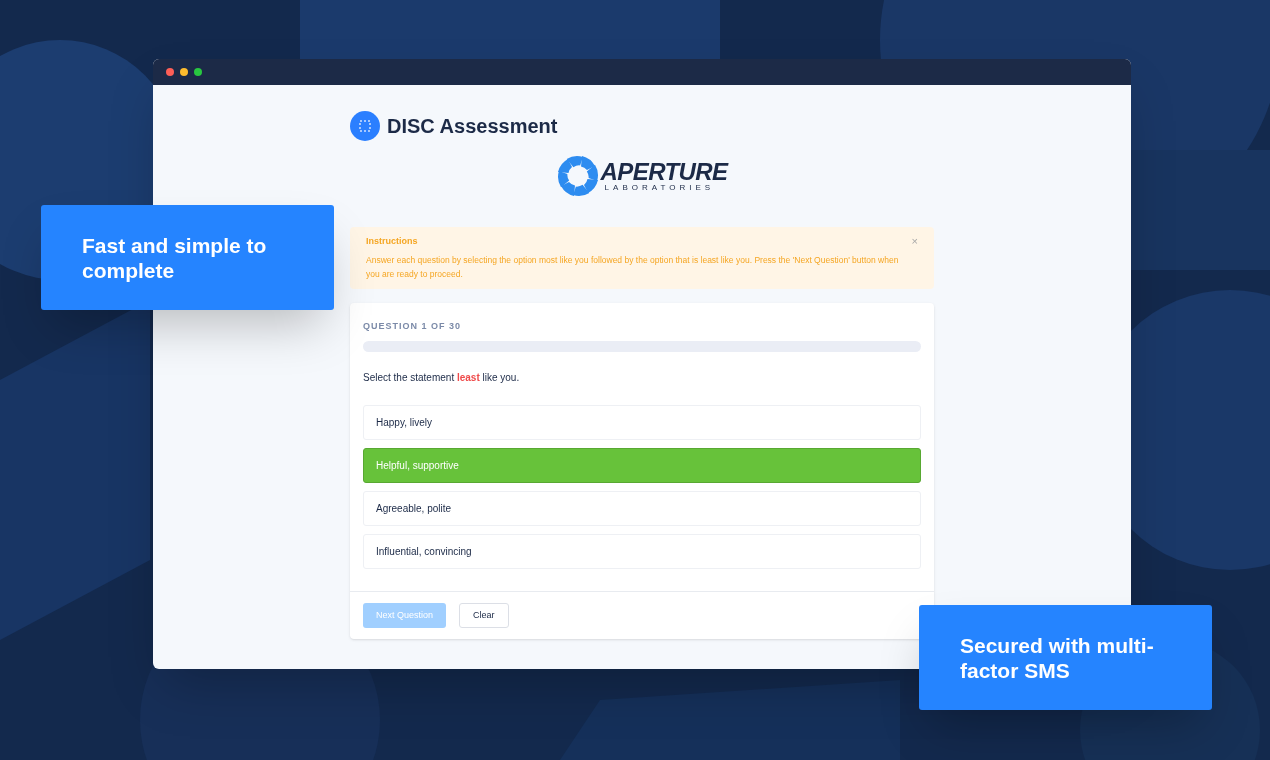 Image resolution: width=1270 pixels, height=760 pixels. What do you see at coordinates (184, 72) in the screenshot?
I see `minimize-window-button` at bounding box center [184, 72].